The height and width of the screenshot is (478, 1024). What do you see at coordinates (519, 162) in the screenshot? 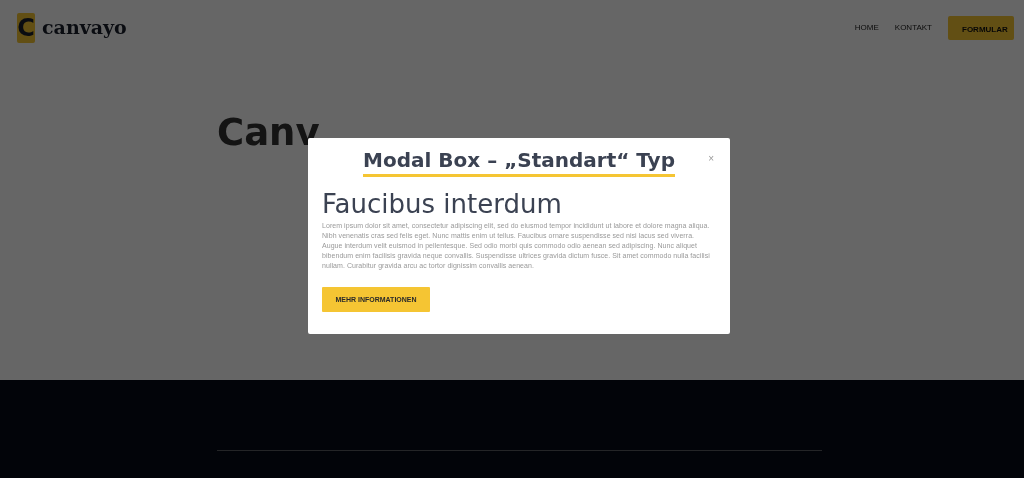
I see `modal-title: Modal Box – „Standart“ Typ` at bounding box center [519, 162].